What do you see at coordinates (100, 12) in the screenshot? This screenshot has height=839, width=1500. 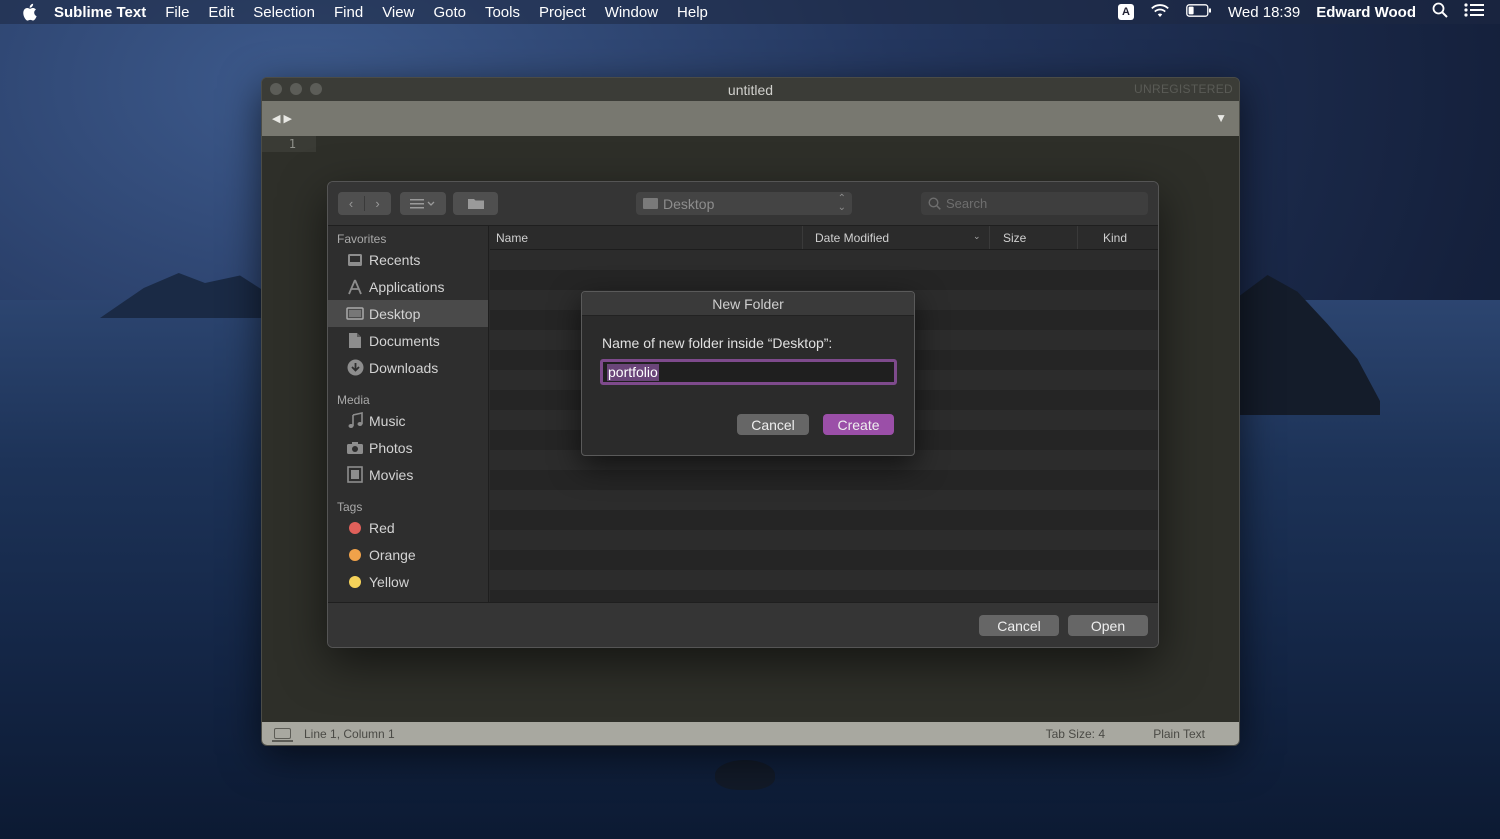 I see `menu-app-name: Sublime Text` at bounding box center [100, 12].